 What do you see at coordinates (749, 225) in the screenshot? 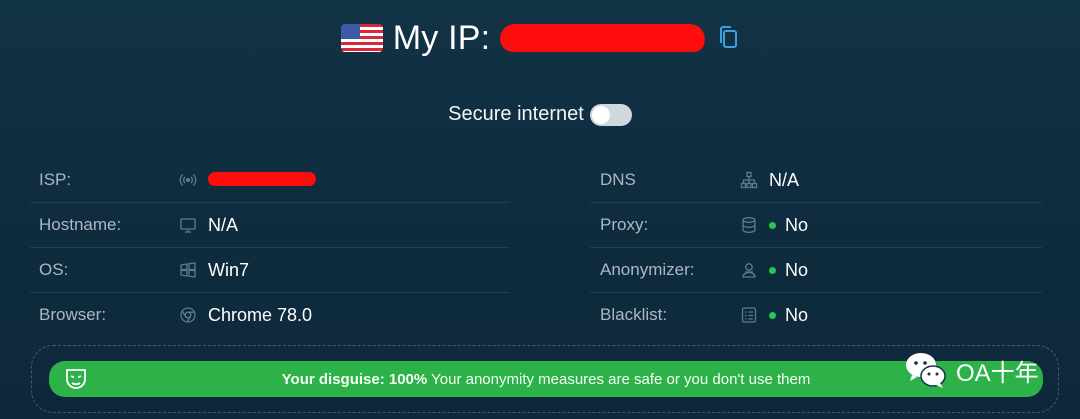
I see `database-icon` at bounding box center [749, 225].